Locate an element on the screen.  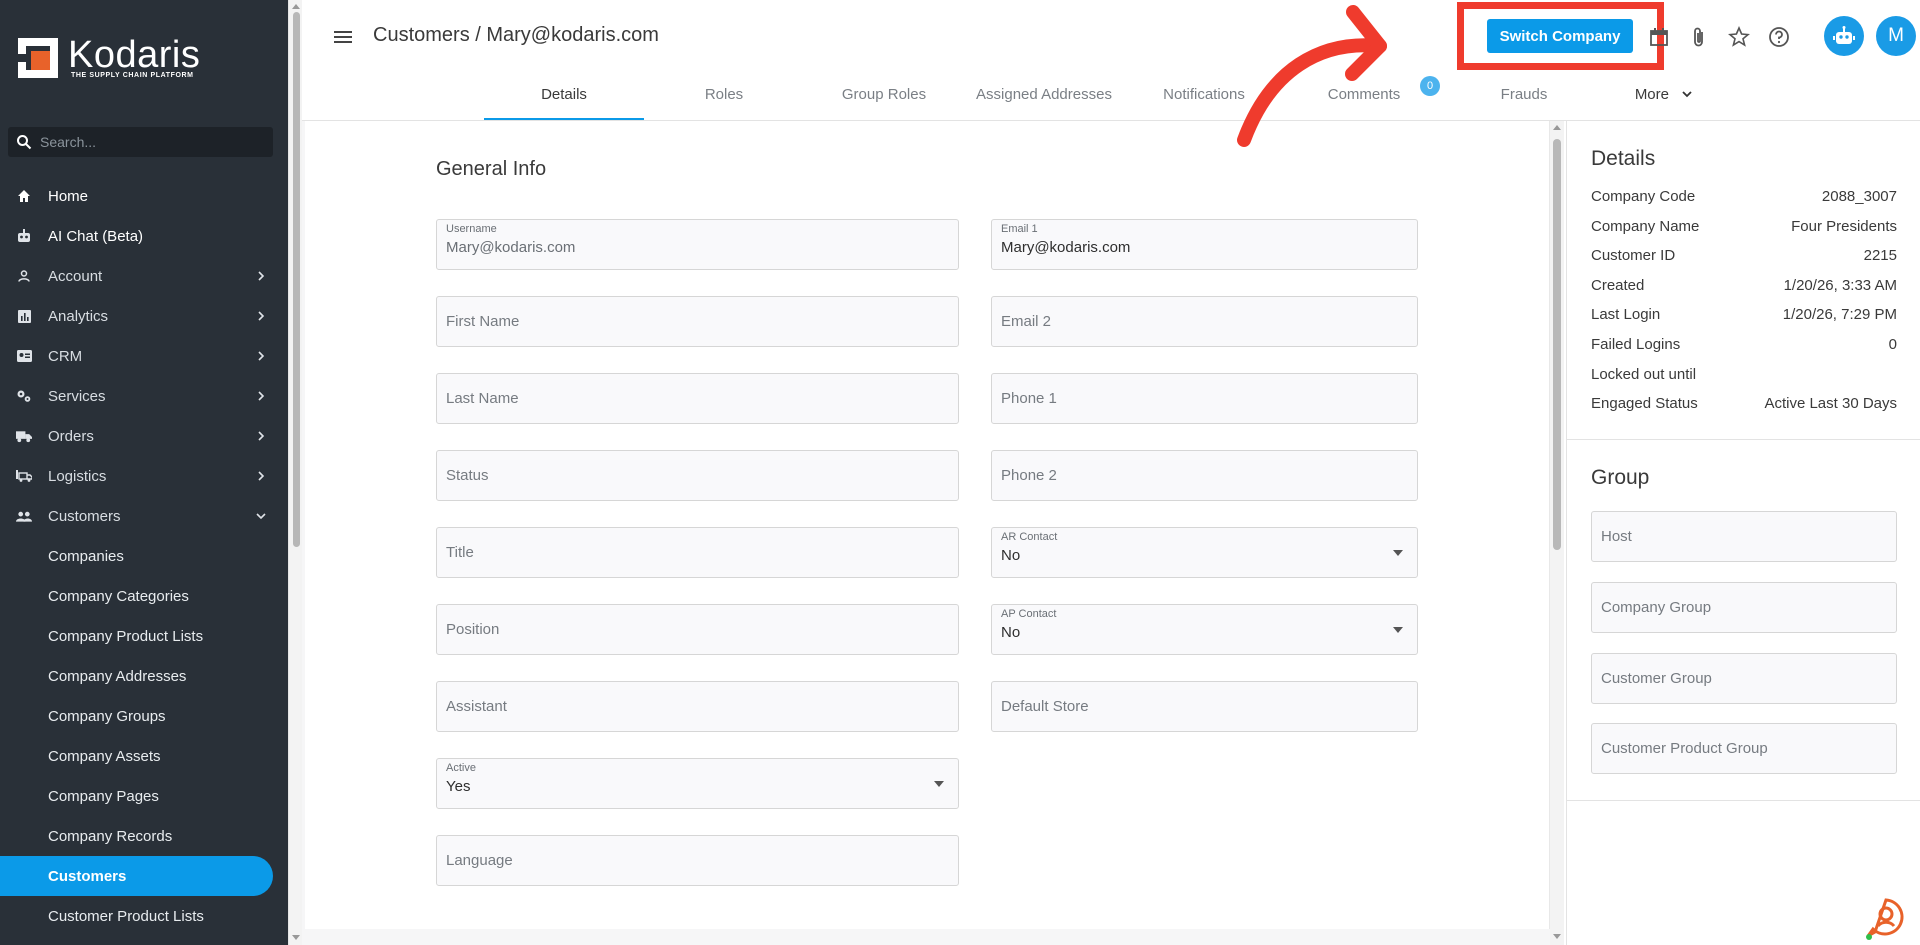
robot-icon is located at coordinates (1844, 35).